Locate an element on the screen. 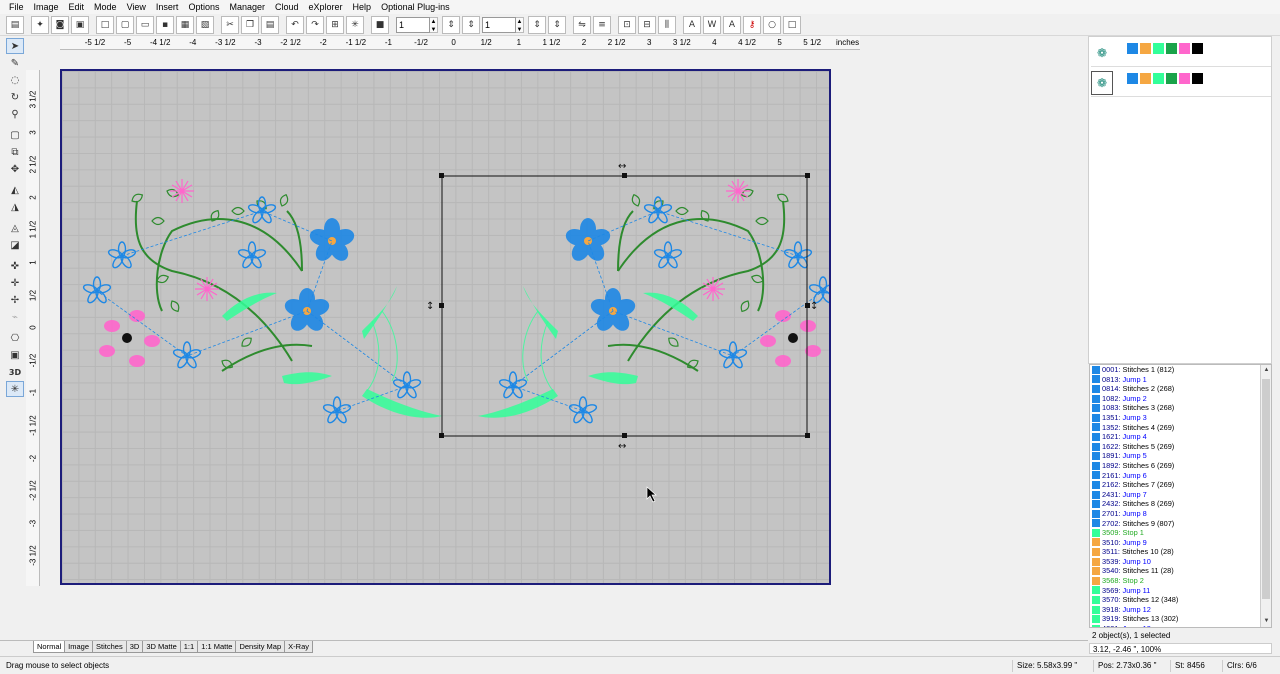  vmove-icon: ✢ is located at coordinates (15, 300).